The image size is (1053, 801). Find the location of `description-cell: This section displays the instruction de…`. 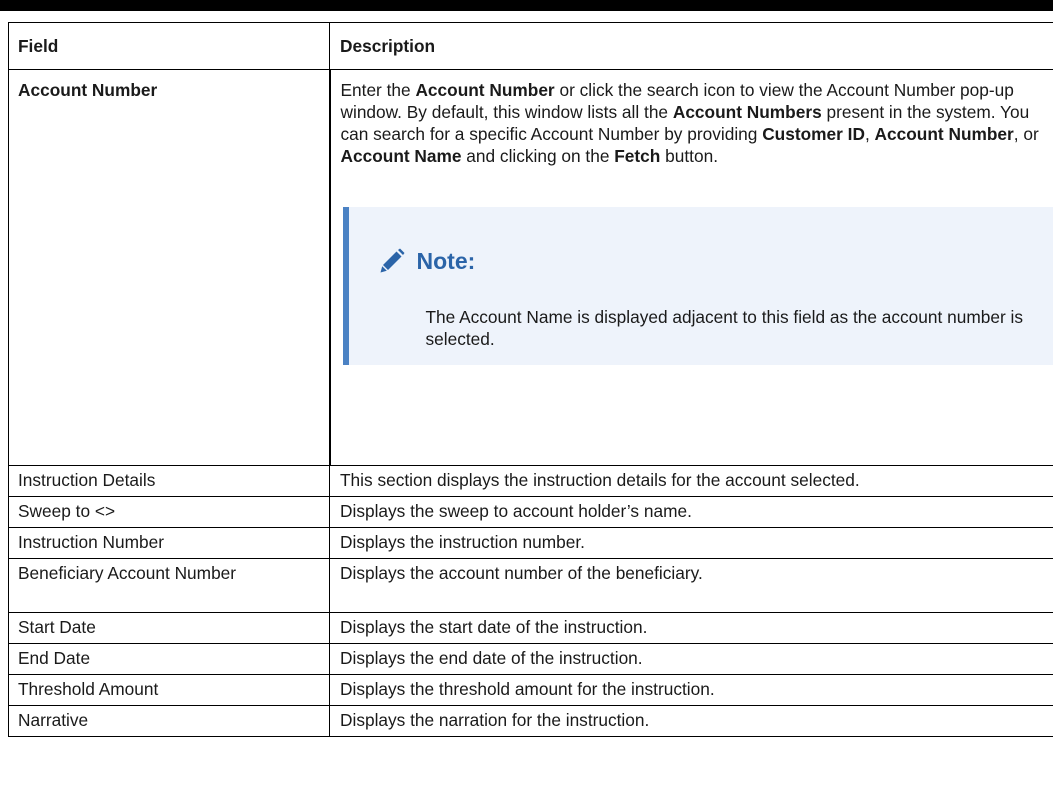

description-cell: This section displays the instruction de… is located at coordinates (691, 481).